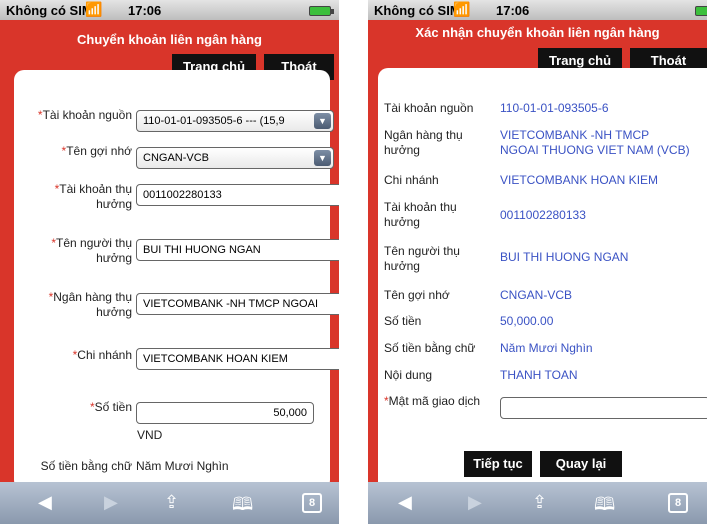 The height and width of the screenshot is (524, 707). Describe the element at coordinates (90, 304) in the screenshot. I see `bank-label: *Ngân hàng thụ hưởng` at that location.